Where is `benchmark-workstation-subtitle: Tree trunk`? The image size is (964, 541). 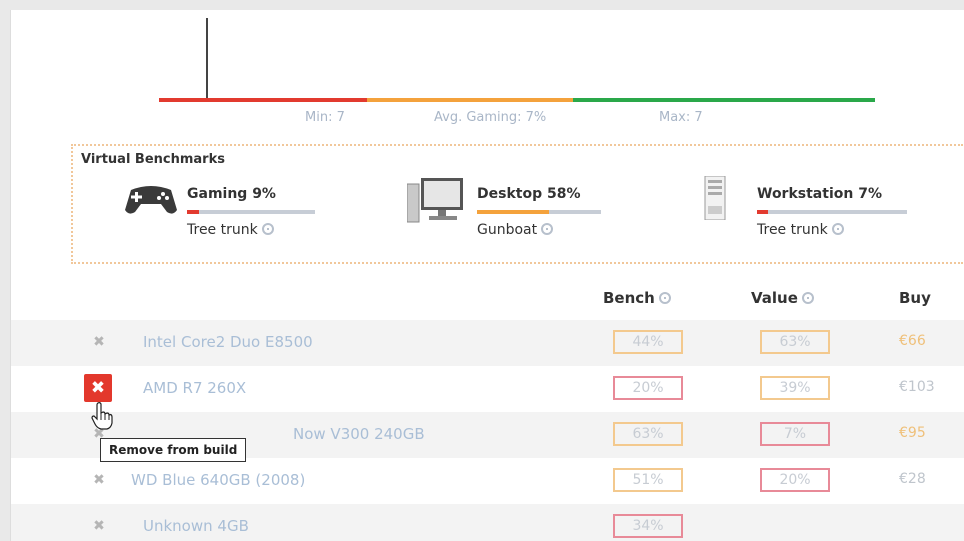 benchmark-workstation-subtitle: Tree trunk is located at coordinates (800, 230).